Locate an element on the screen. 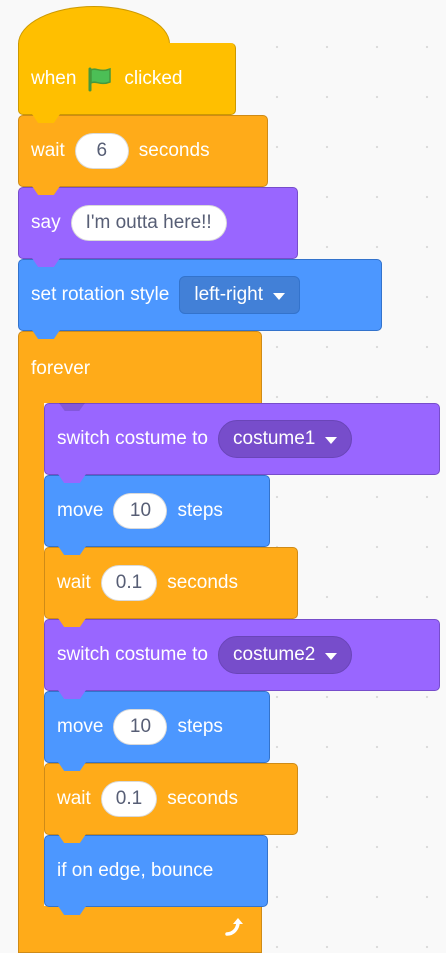 This screenshot has height=953, width=446. costume-dropdown-1: costume1 is located at coordinates (285, 439).